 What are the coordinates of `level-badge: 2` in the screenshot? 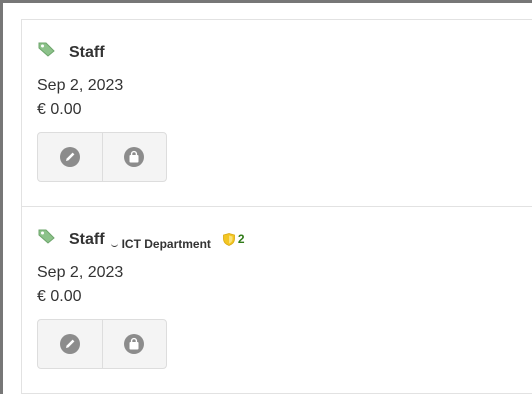 It's located at (234, 239).